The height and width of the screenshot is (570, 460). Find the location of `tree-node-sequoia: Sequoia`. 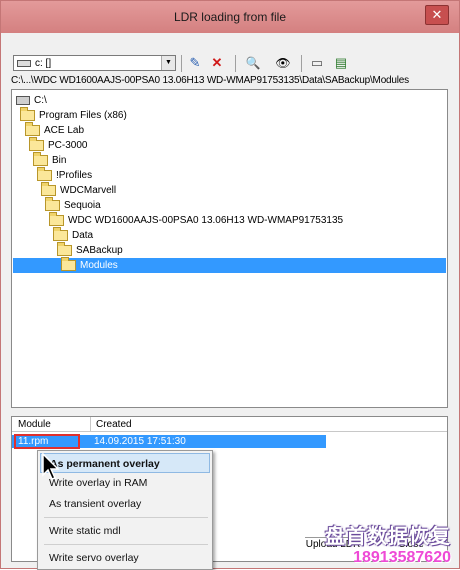

tree-node-sequoia: Sequoia is located at coordinates (73, 205).